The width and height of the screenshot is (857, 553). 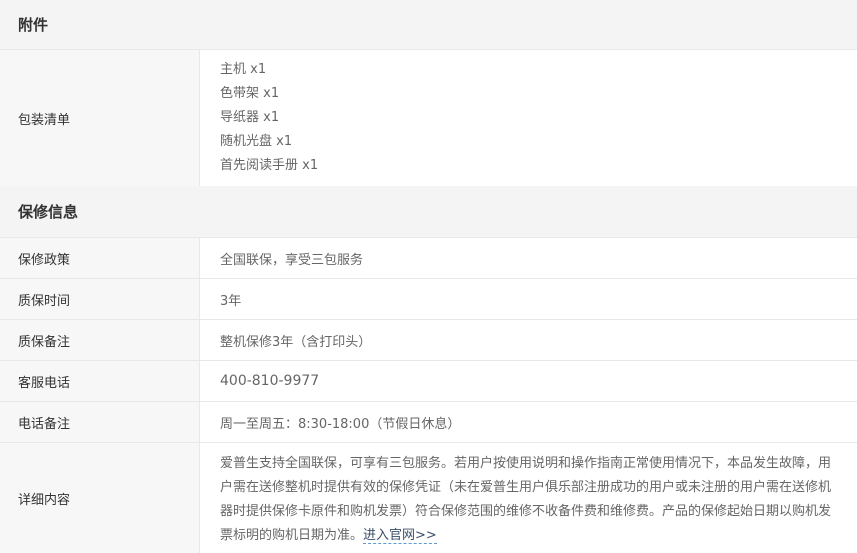 What do you see at coordinates (428, 380) in the screenshot?
I see `service-phone-row: 客服电话 400-810-9977` at bounding box center [428, 380].